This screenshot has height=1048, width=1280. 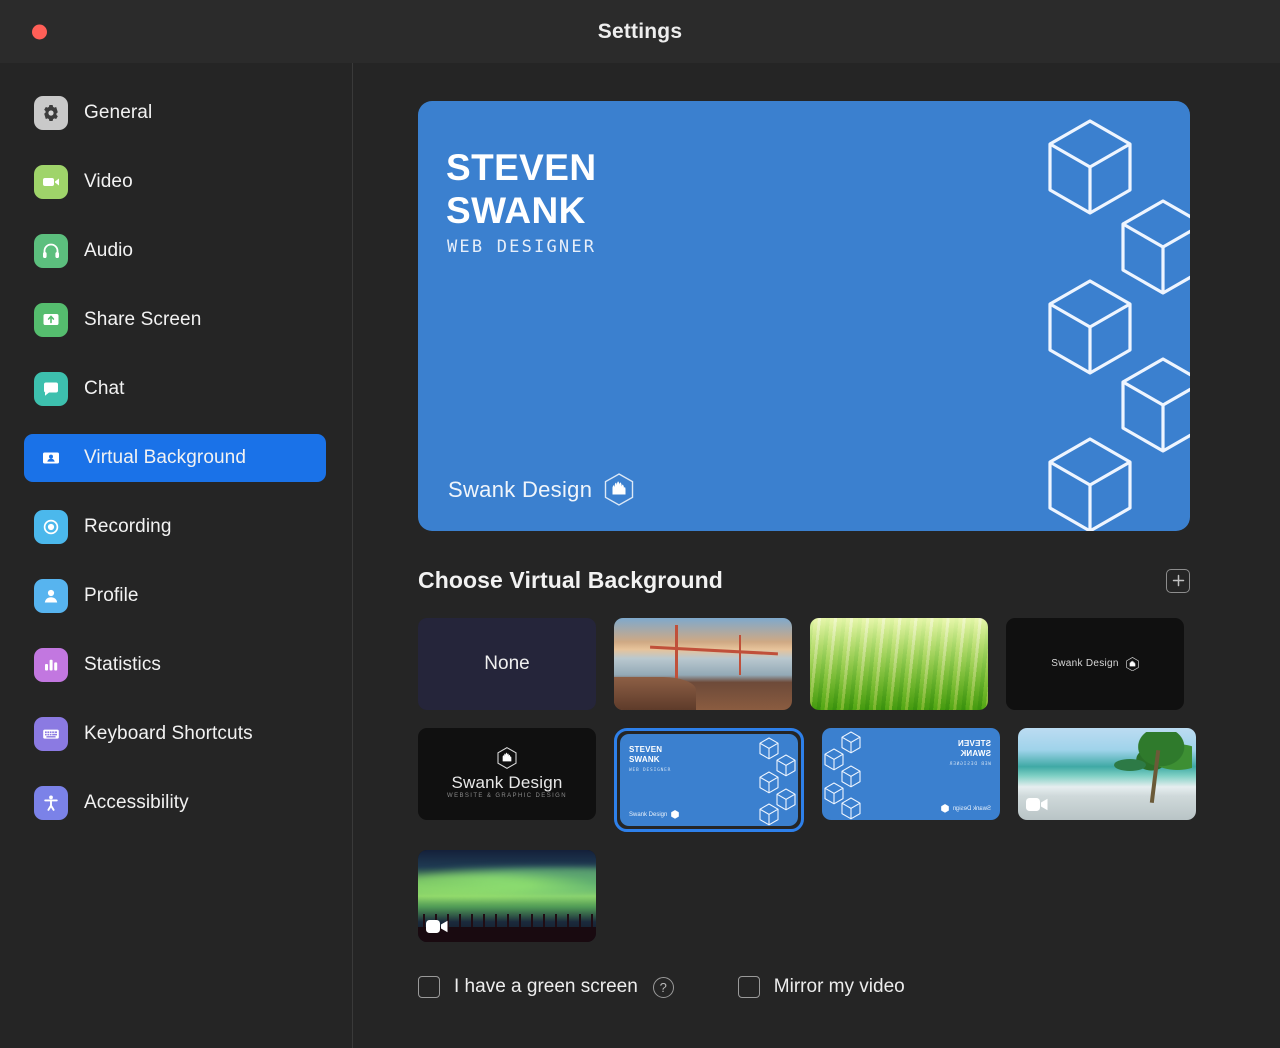 I want to click on video-clip-icon, so click(x=437, y=926).